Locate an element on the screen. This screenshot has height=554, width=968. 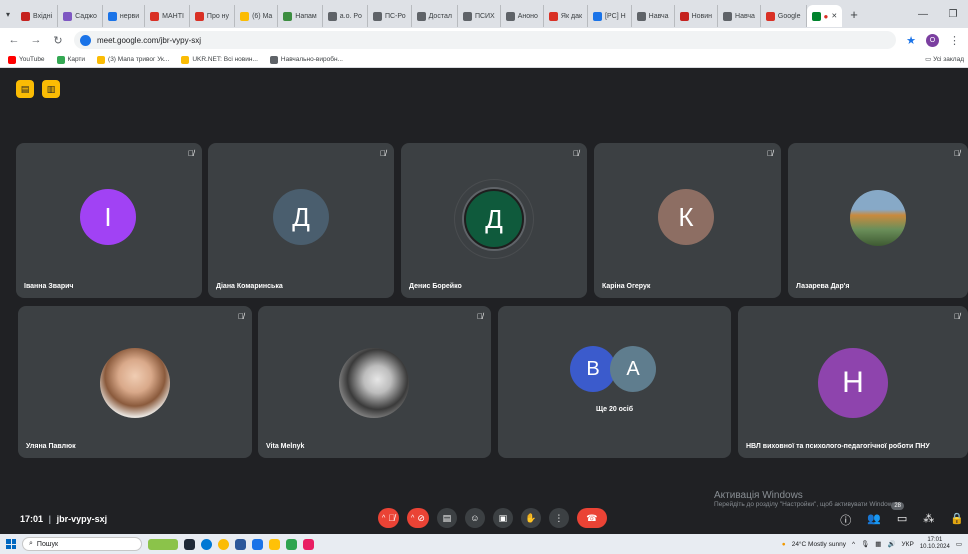
browser-tab: нерви is located at coordinates (124, 16).